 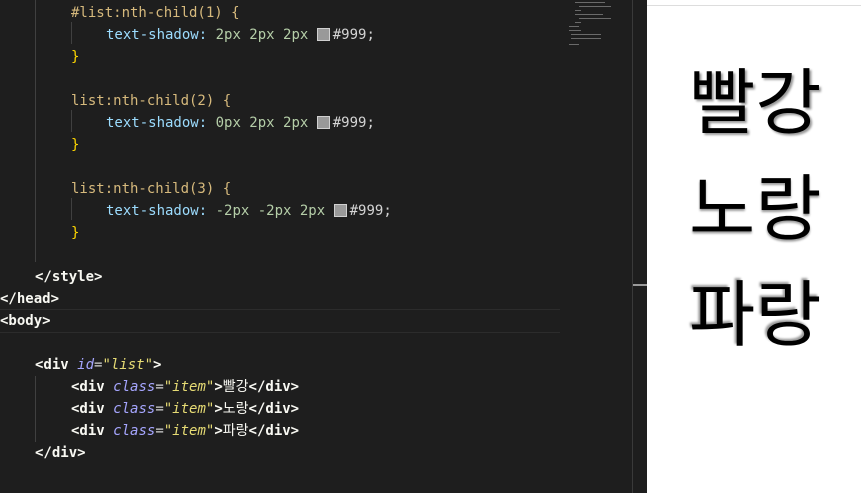 I want to click on body-open-tag: <body>, so click(x=25, y=321).